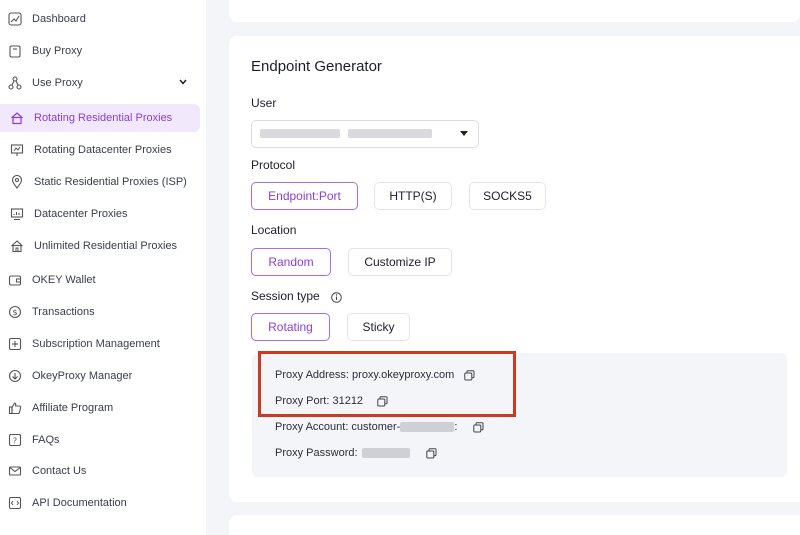 This screenshot has height=535, width=800. I want to click on mail-icon, so click(15, 471).